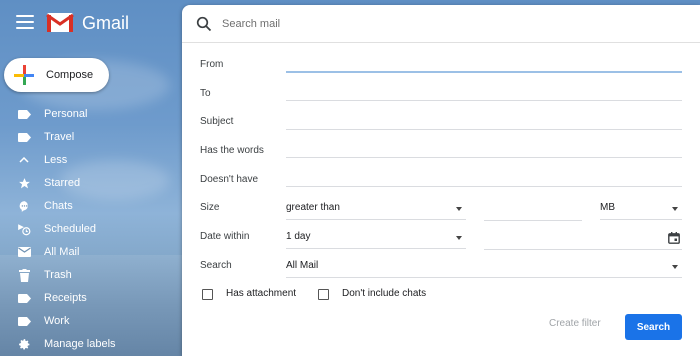 The image size is (700, 356). I want to click on scheduled-icon, so click(24, 229).